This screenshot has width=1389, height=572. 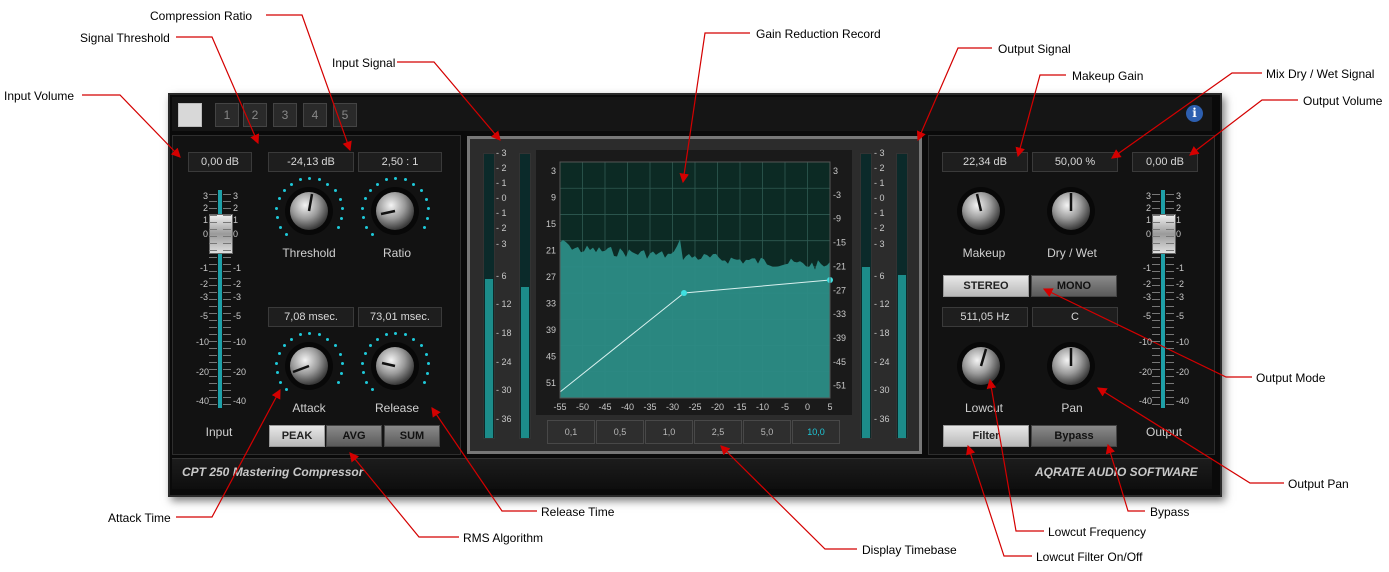 I want to click on output-meter-tick: - 1, so click(x=879, y=213).